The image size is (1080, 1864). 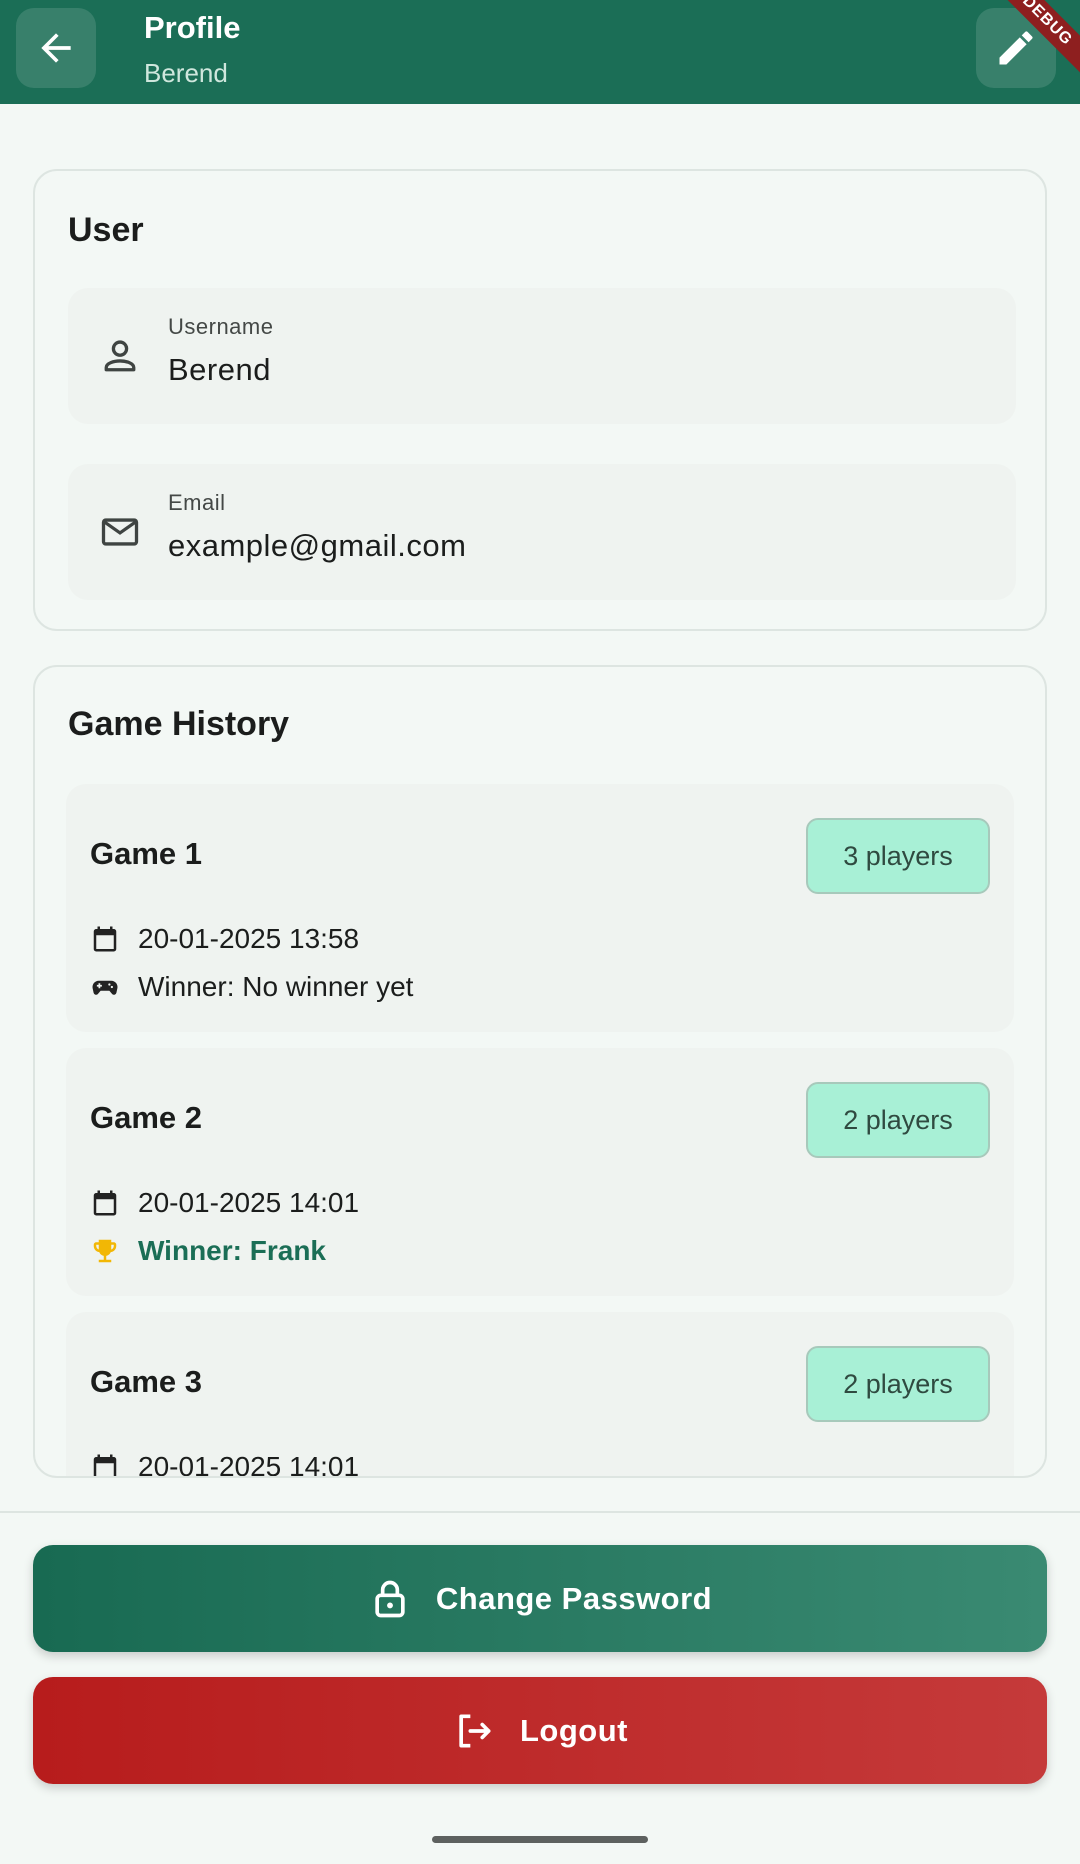 What do you see at coordinates (317, 545) in the screenshot?
I see `email-value: example@gmail.com` at bounding box center [317, 545].